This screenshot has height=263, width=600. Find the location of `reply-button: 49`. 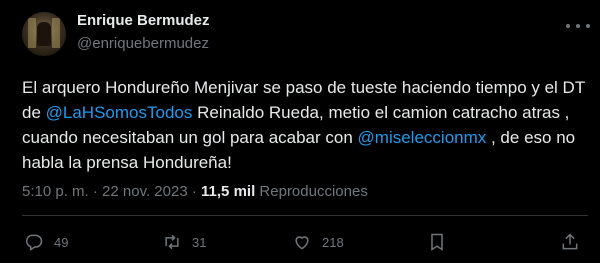

reply-button: 49 is located at coordinates (46, 242).